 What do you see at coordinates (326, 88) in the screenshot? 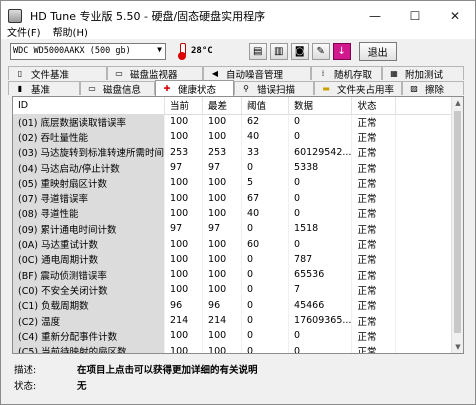
I see `folder-icon: ▬` at bounding box center [326, 88].